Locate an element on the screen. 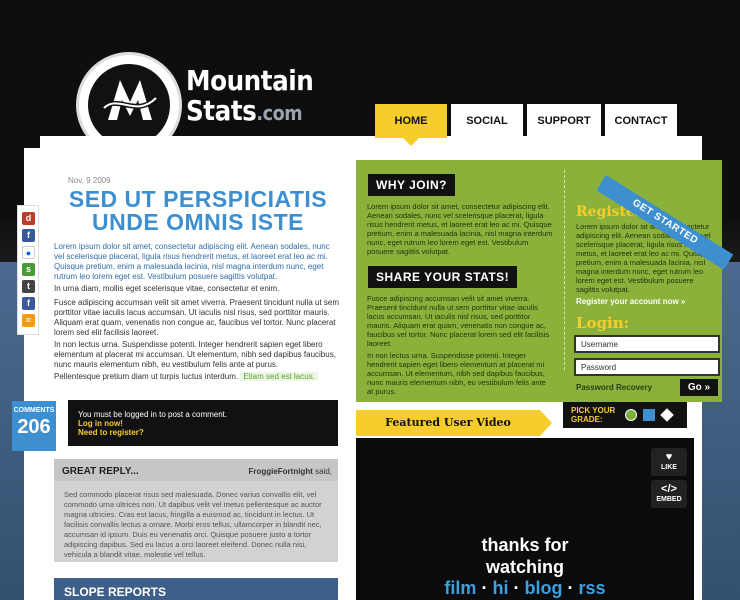 This screenshot has width=740, height=600. brand-line-1: Mountain is located at coordinates (250, 80).